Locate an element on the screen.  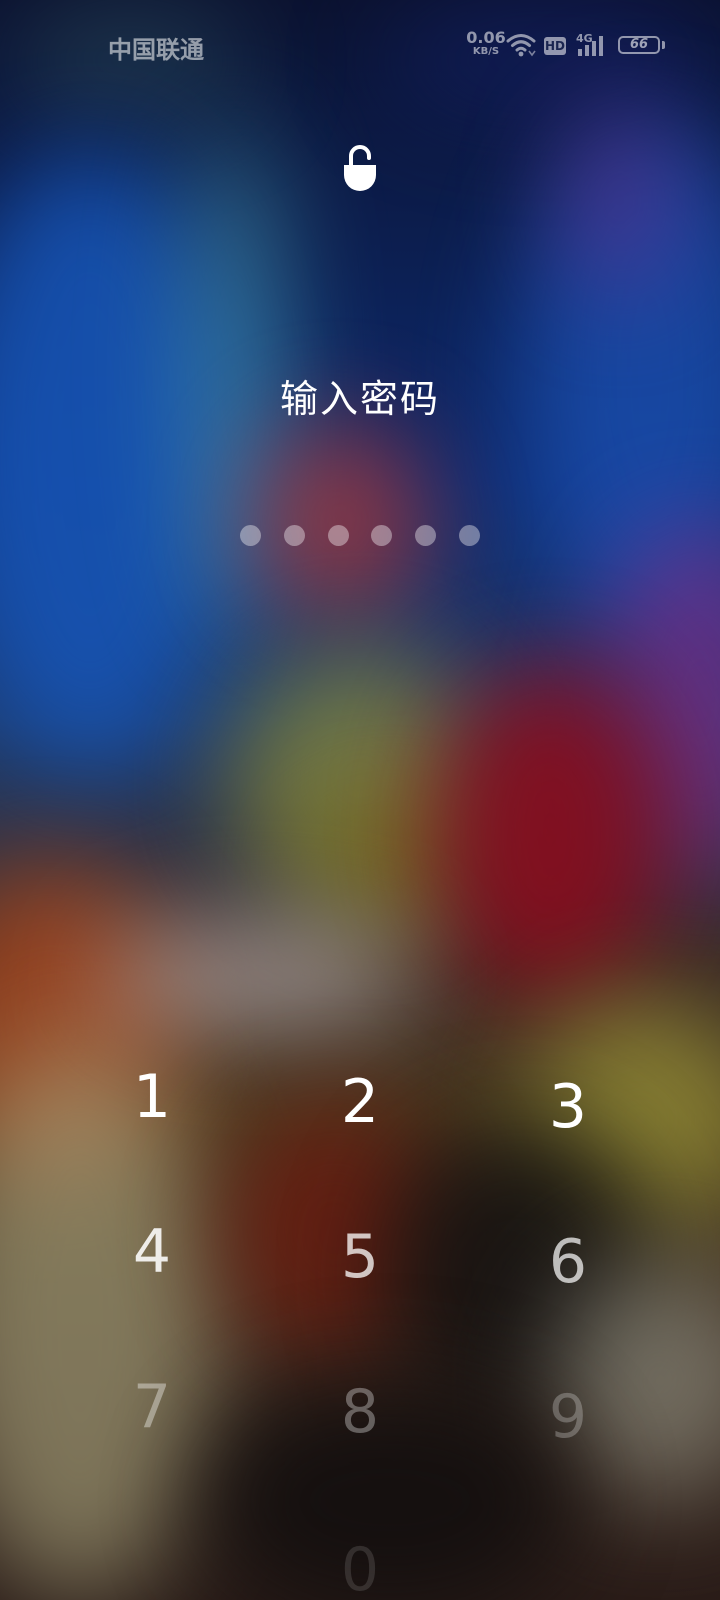
keypad-key-1: 1 is located at coordinates (152, 1097).